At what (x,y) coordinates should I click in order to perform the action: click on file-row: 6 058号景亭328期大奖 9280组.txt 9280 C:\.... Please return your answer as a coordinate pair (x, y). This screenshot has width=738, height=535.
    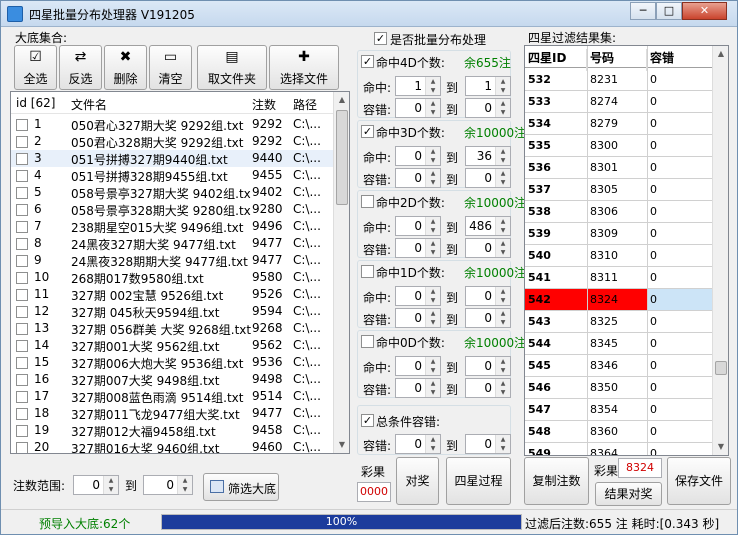
    Looking at the image, I should click on (176, 209).